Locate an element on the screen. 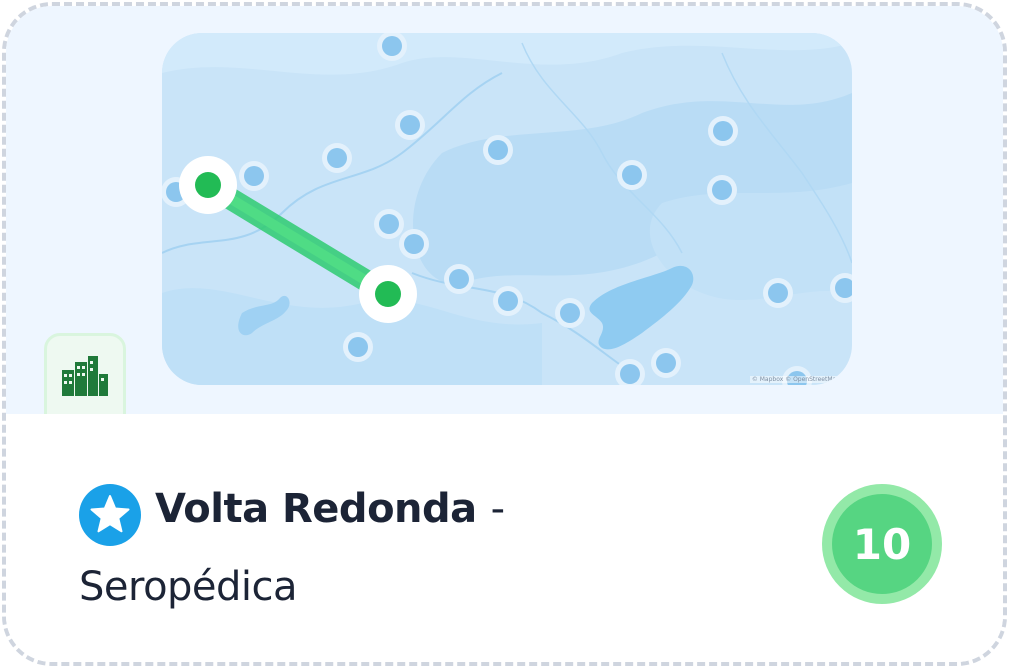 This screenshot has height=672, width=1013. city-buildings-icon is located at coordinates (85, 376).